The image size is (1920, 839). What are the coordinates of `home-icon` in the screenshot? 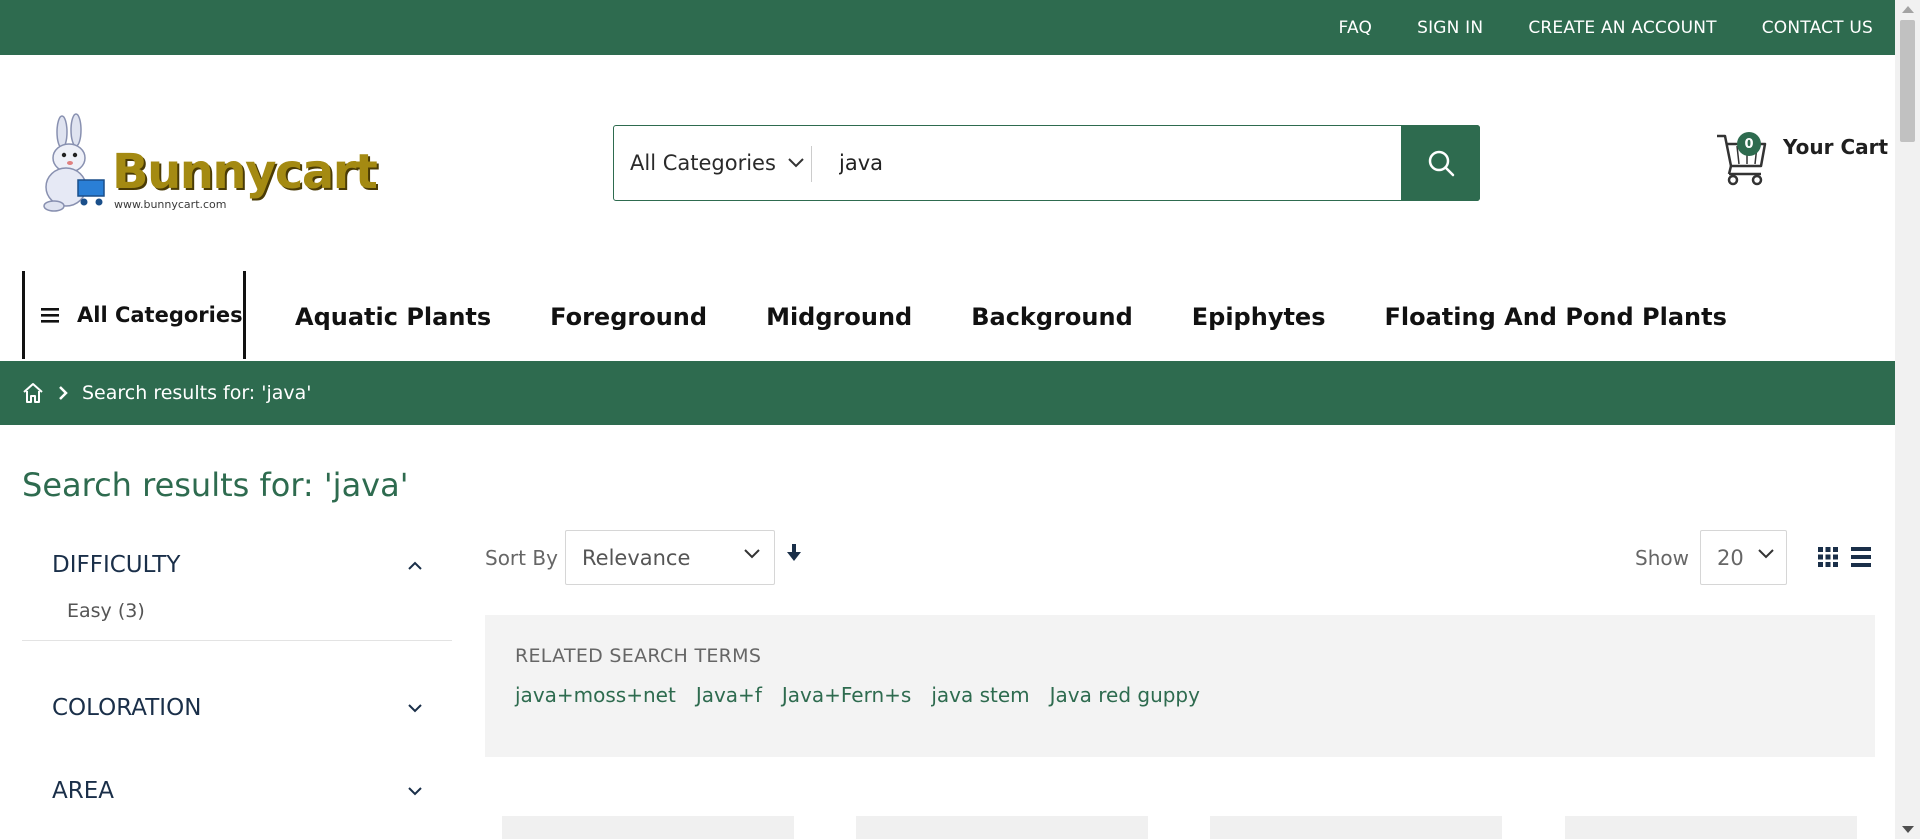 It's located at (33, 393).